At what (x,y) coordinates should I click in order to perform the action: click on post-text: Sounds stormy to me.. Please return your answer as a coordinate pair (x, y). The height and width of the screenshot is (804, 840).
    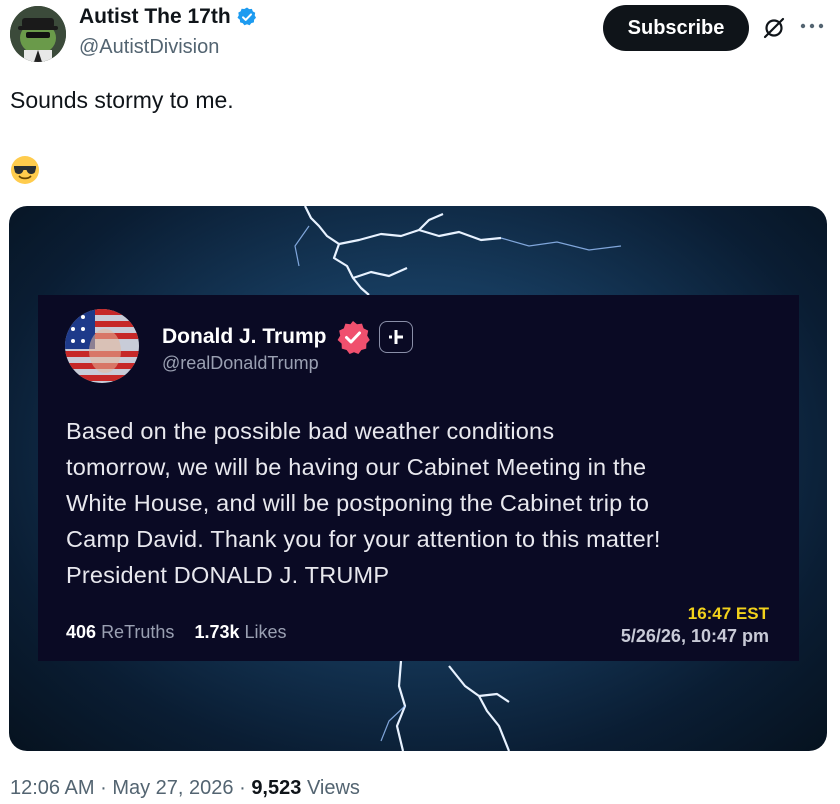
    Looking at the image, I should click on (122, 100).